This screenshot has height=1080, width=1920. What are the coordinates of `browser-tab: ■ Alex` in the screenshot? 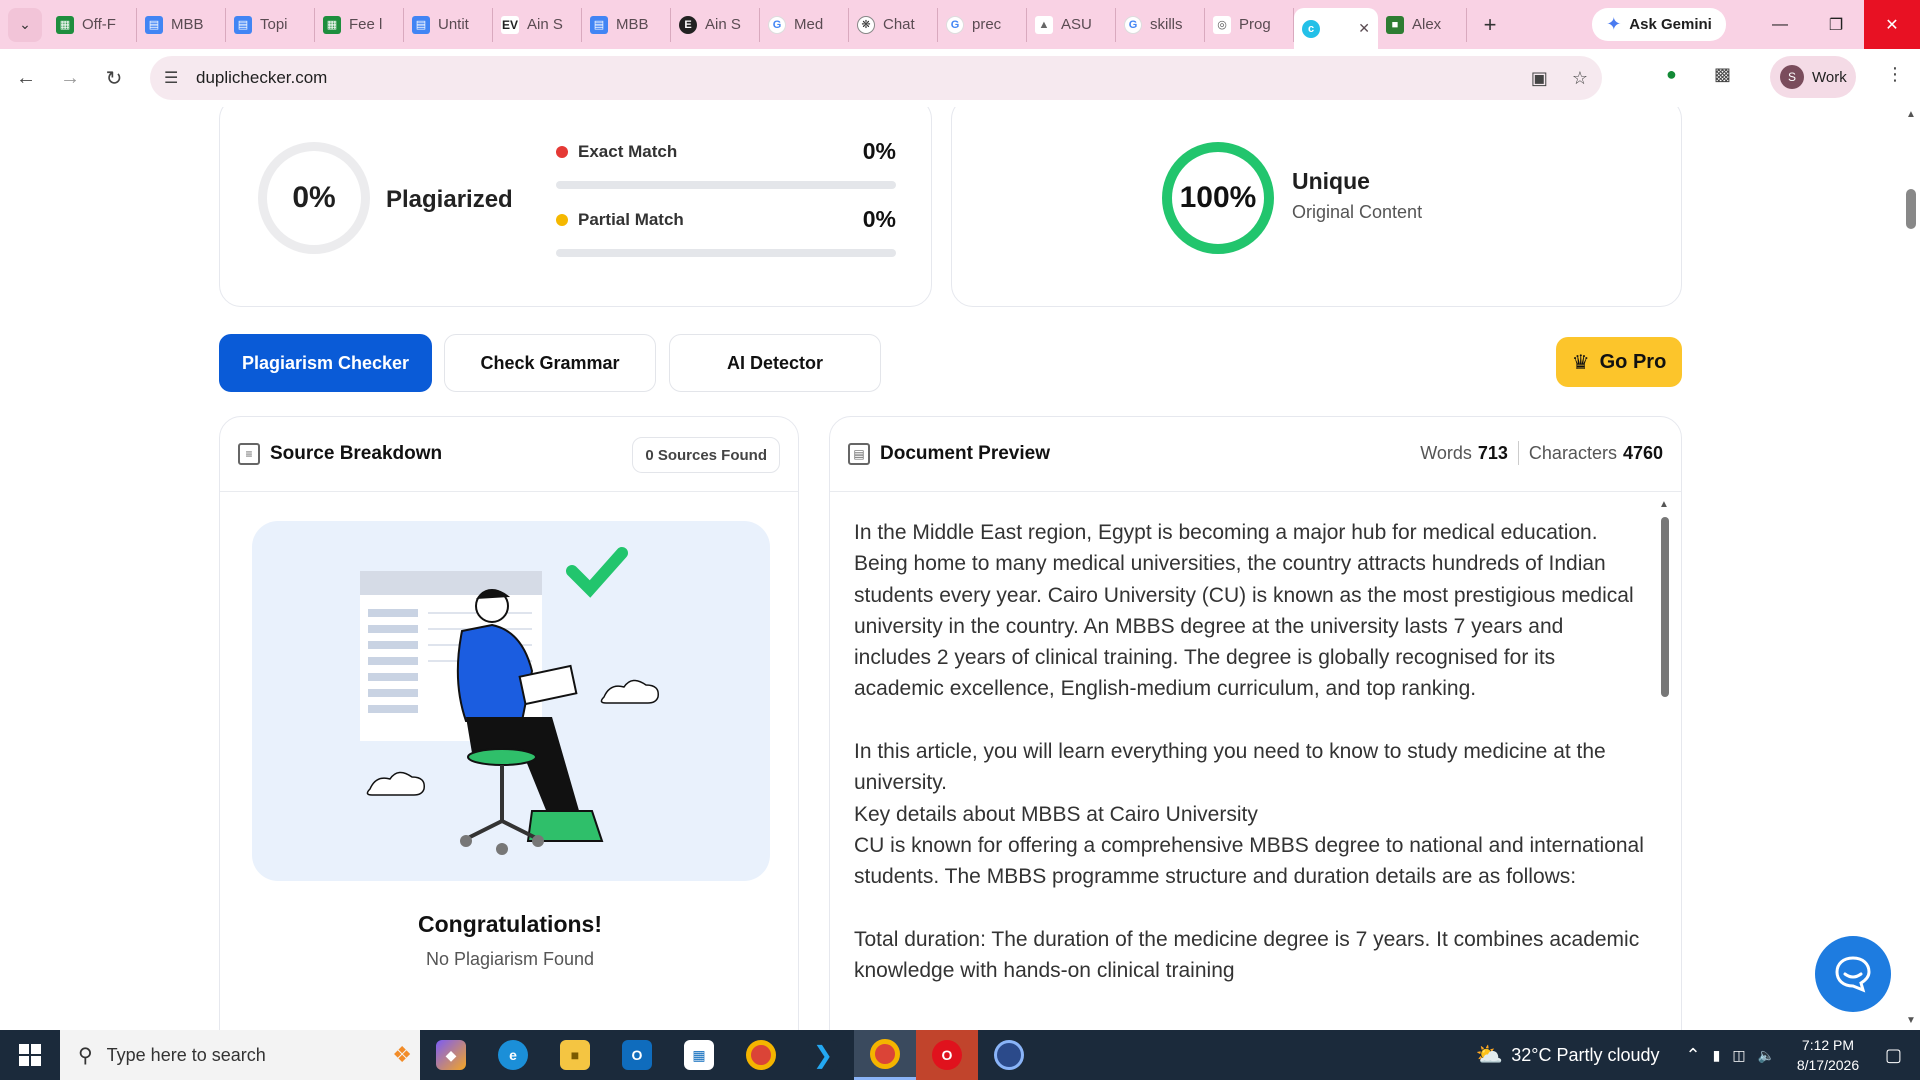 It's located at (1422, 24).